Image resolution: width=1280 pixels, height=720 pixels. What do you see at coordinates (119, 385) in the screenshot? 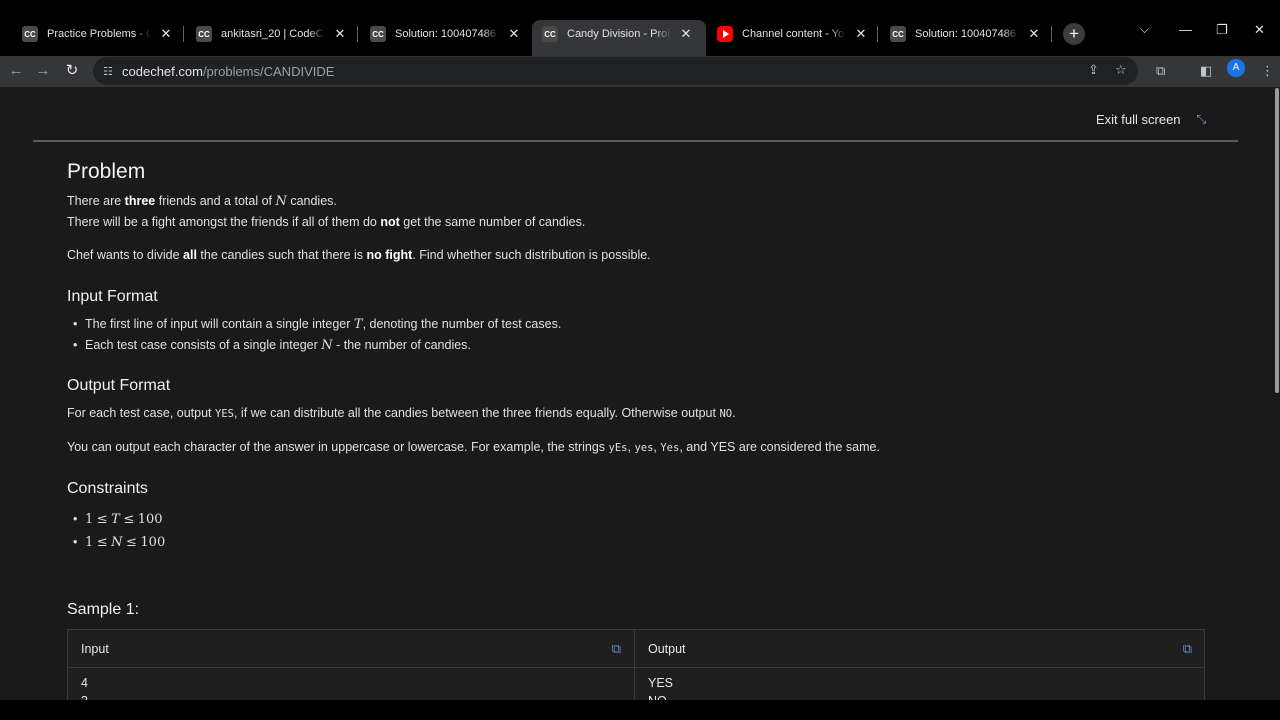
I see `output-format-heading: Output Format` at bounding box center [119, 385].